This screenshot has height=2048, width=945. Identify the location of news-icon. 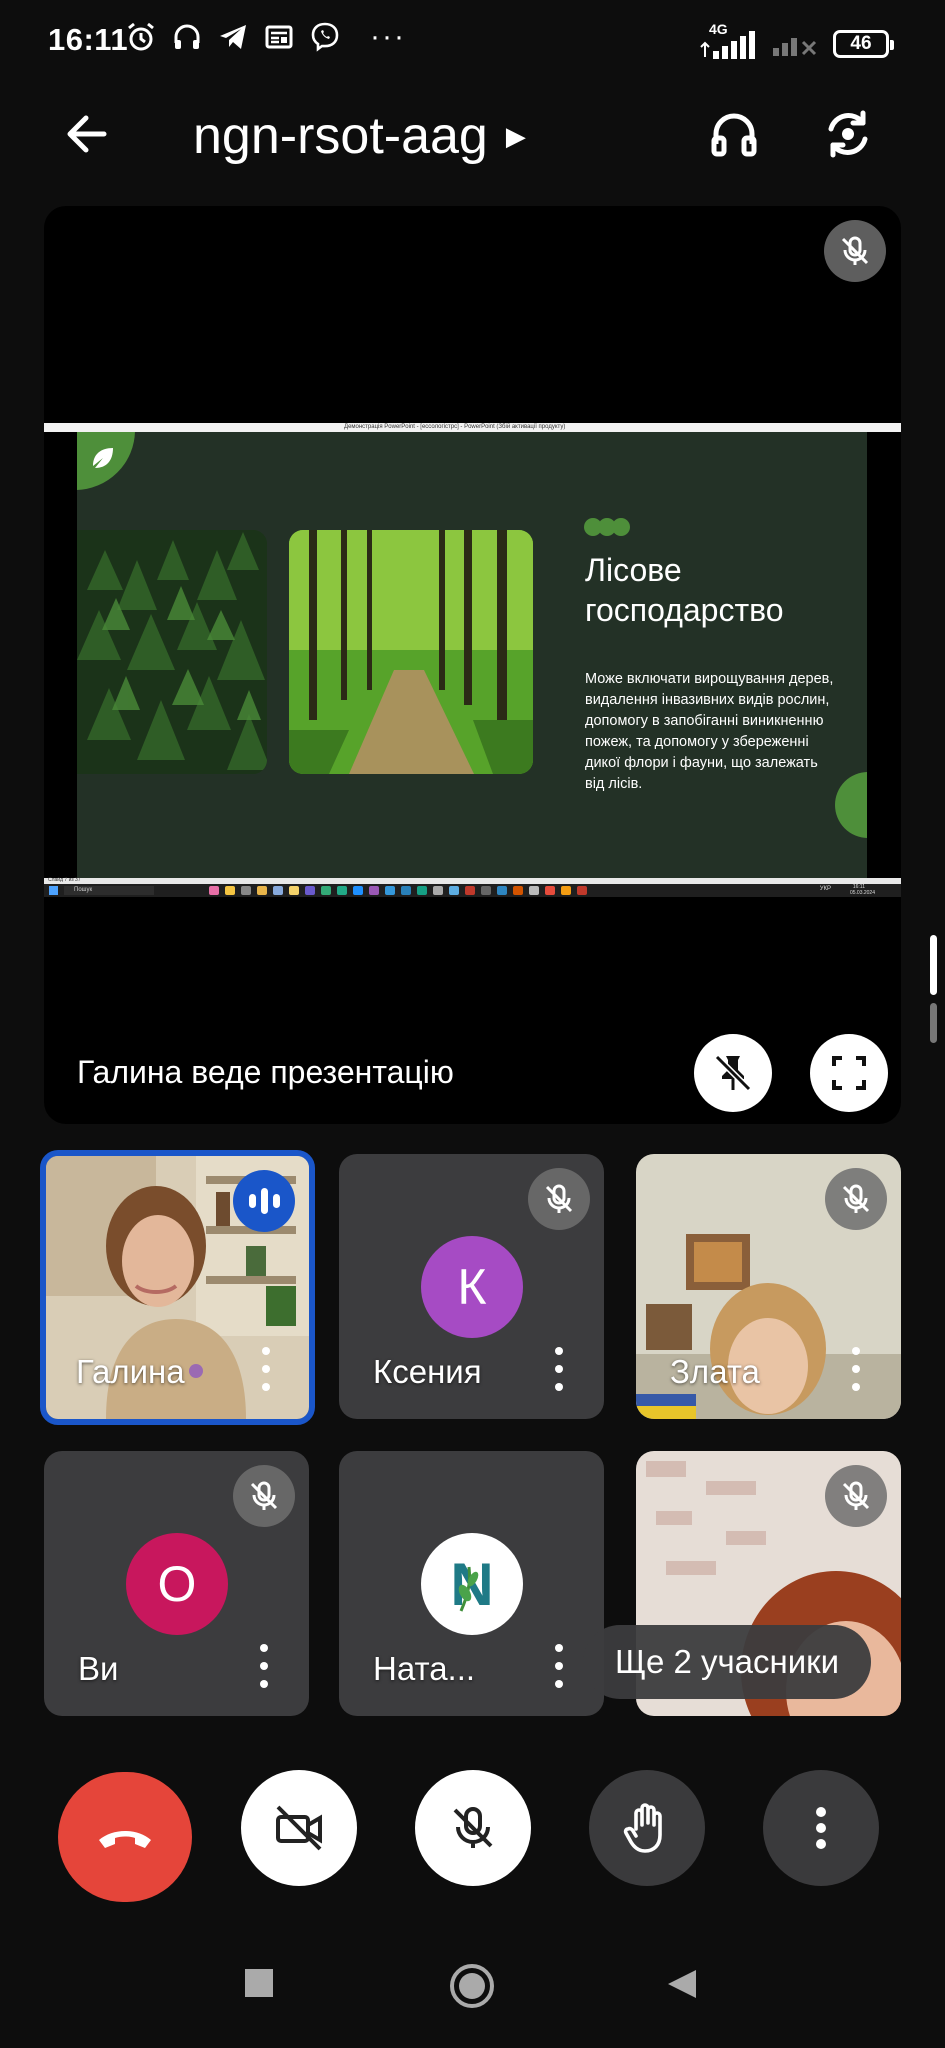
(279, 37).